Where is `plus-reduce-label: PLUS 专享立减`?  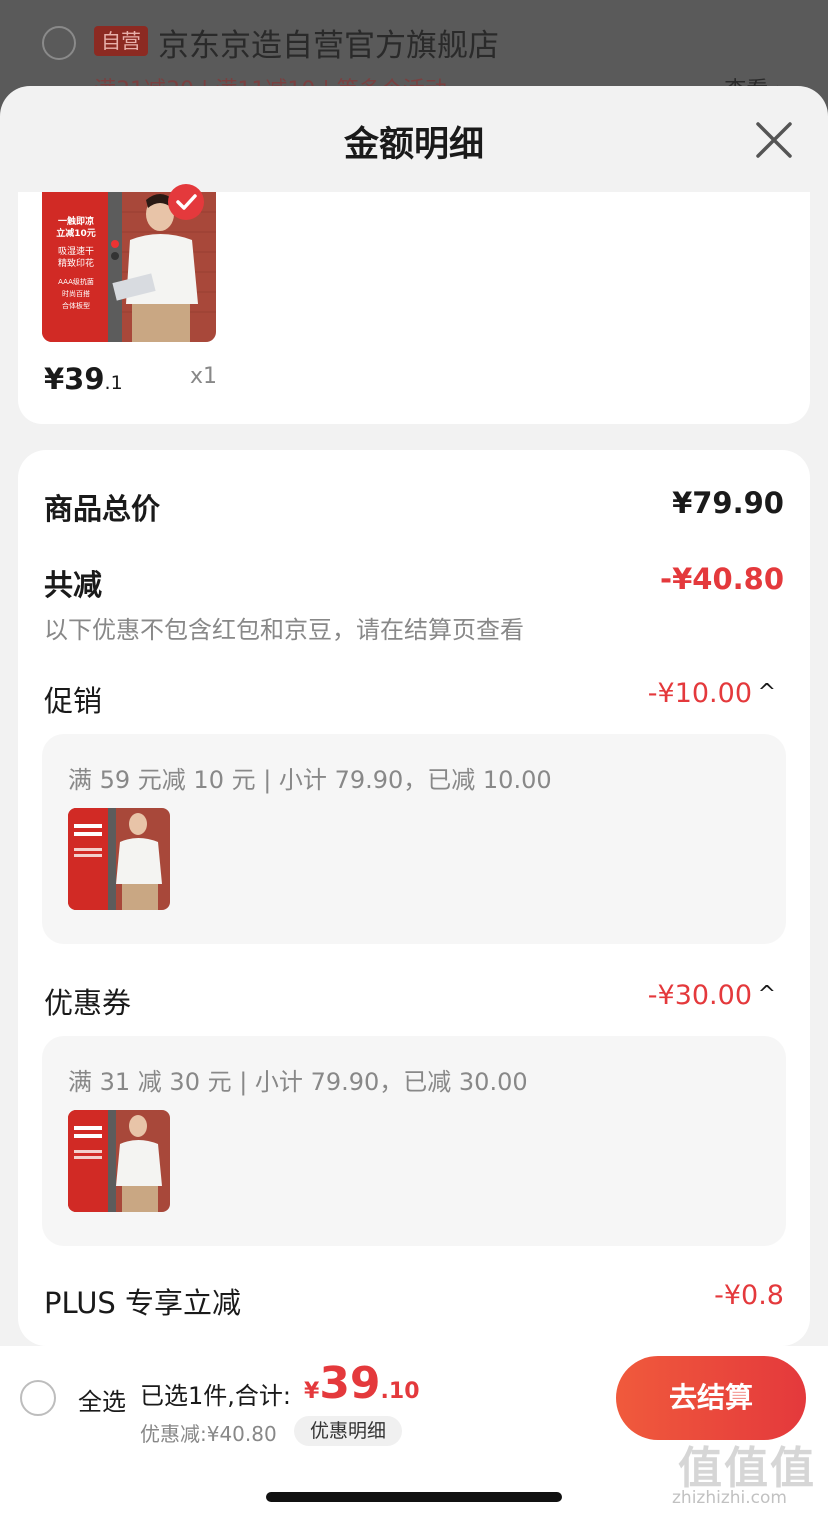
plus-reduce-label: PLUS 专享立减 is located at coordinates (143, 1303).